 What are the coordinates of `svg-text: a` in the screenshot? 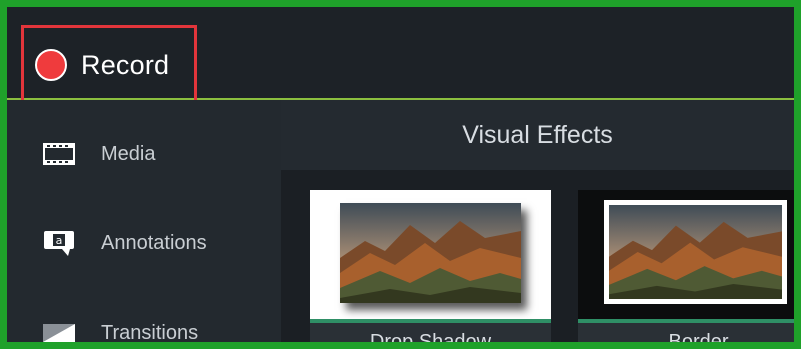 It's located at (59, 240).